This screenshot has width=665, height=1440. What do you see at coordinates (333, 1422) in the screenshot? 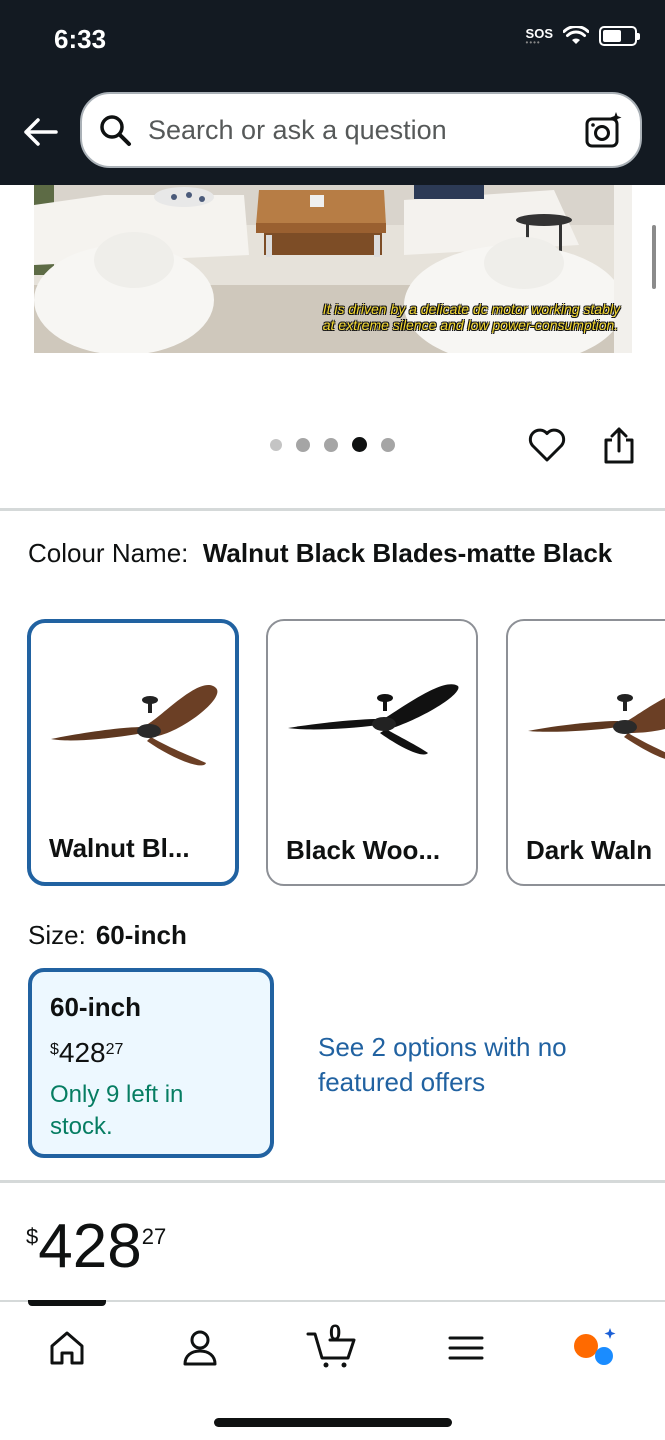
I see `home-indicator` at bounding box center [333, 1422].